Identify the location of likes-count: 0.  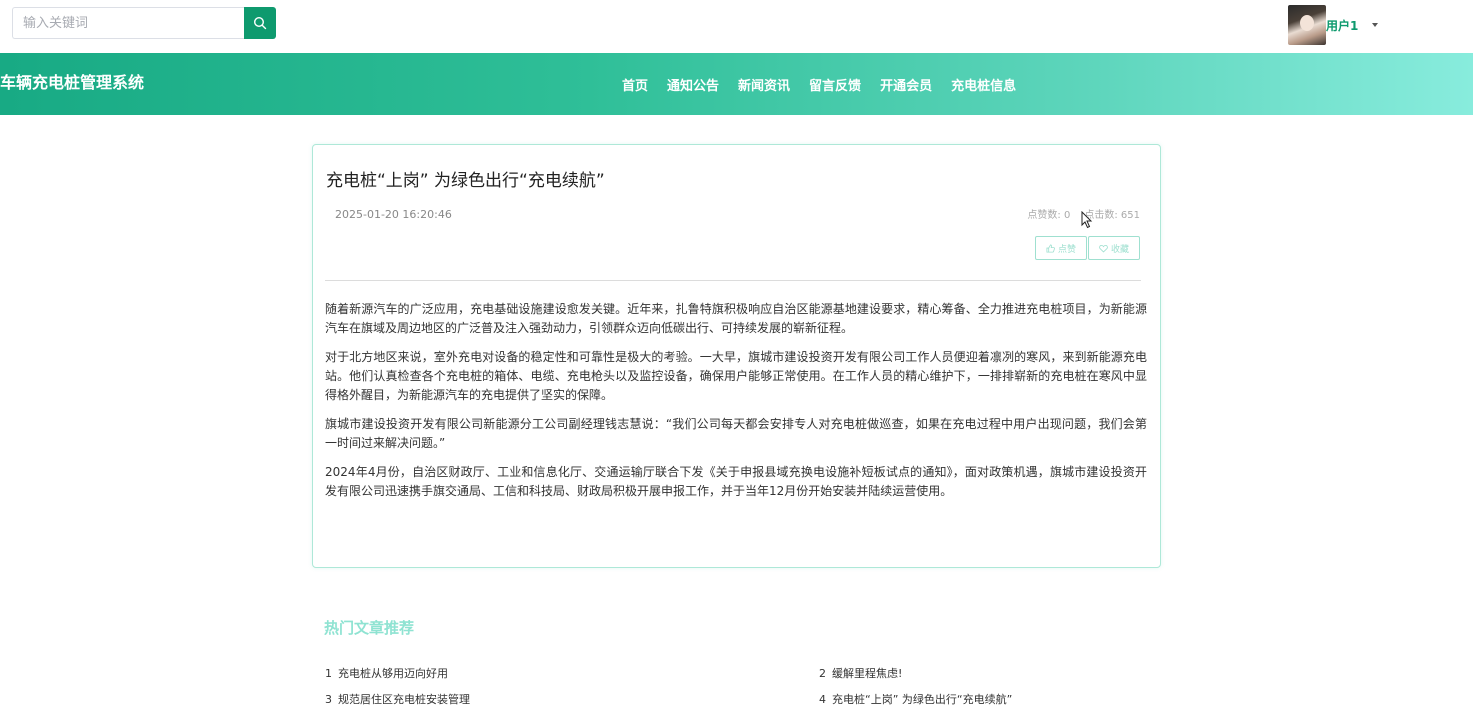
(1067, 215).